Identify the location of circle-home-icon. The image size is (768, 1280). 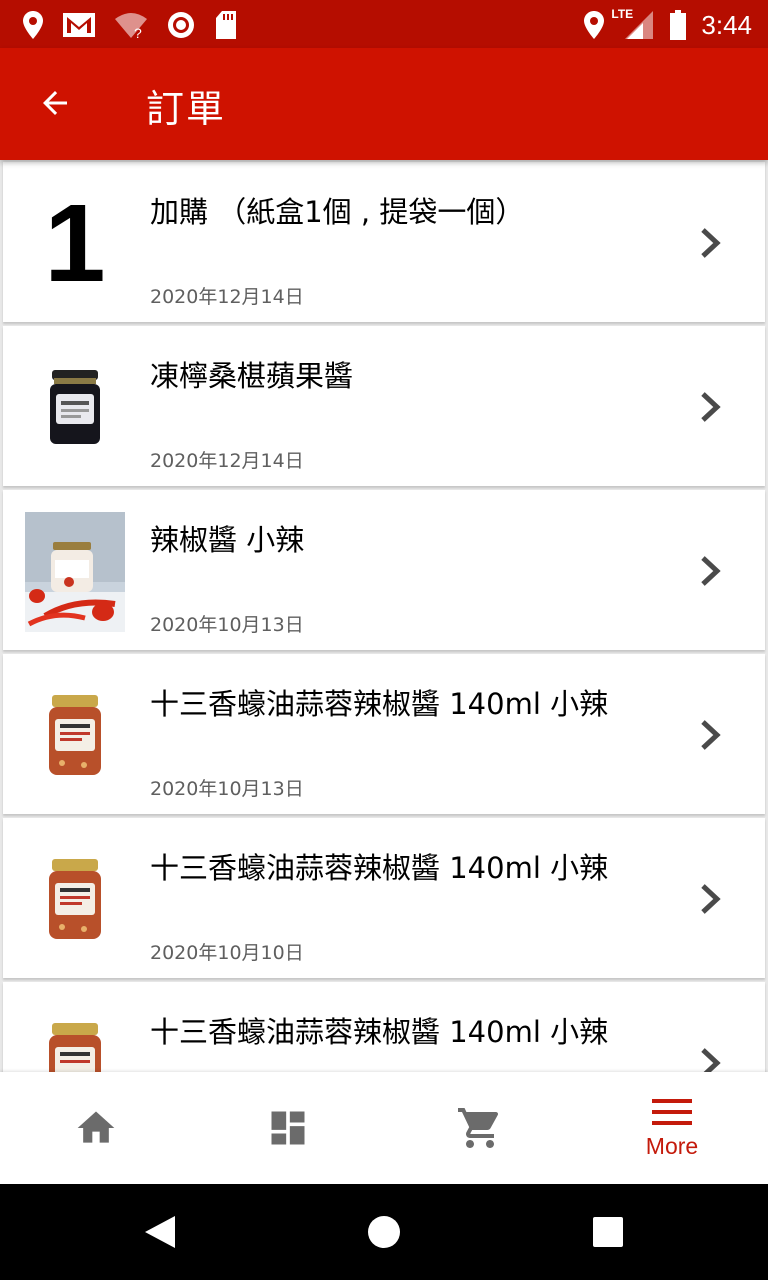
(384, 1232).